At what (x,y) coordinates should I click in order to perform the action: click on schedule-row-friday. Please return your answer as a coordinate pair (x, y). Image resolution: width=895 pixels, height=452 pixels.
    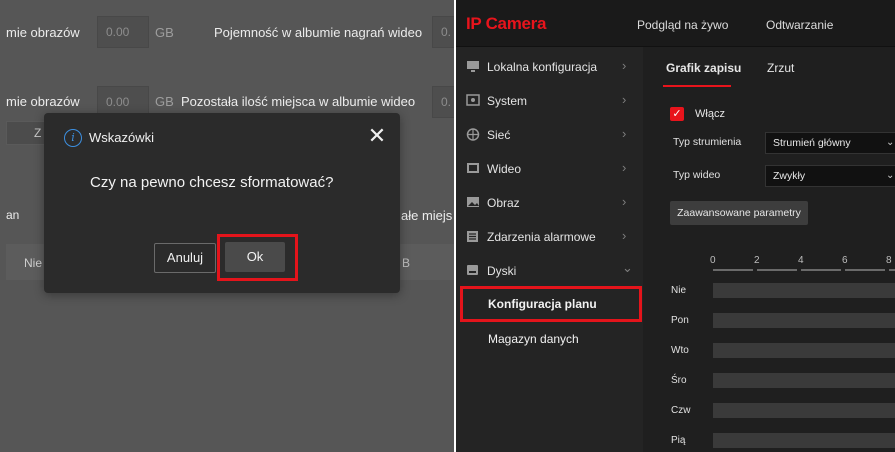
    Looking at the image, I should click on (804, 440).